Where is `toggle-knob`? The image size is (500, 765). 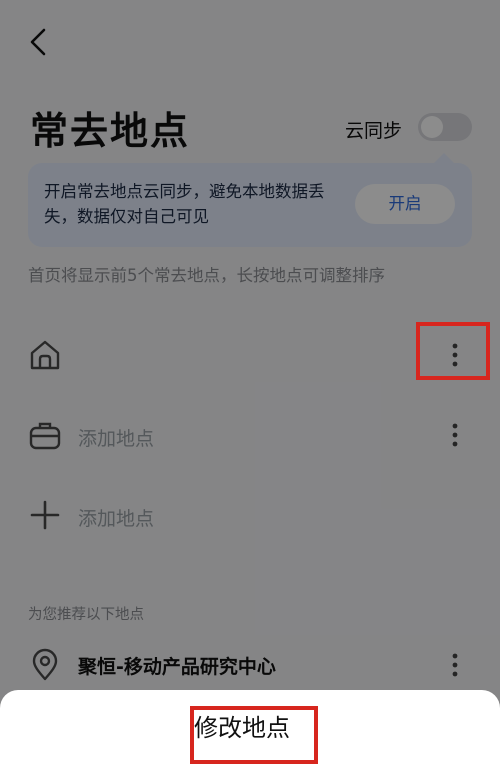
toggle-knob is located at coordinates (432, 127).